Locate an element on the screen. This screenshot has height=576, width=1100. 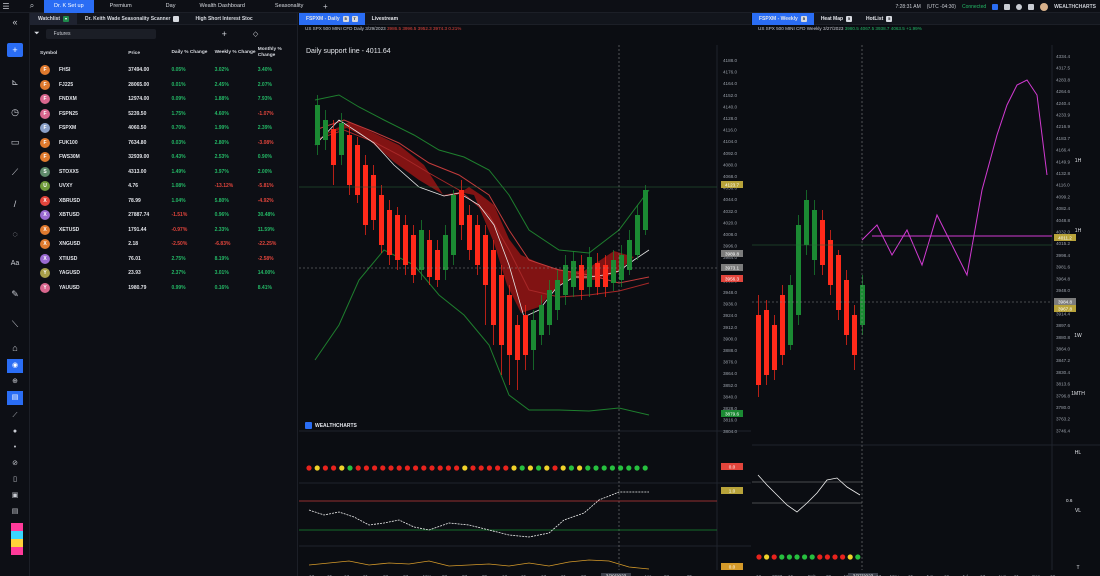
save-icon is located at coordinates (995, 6).